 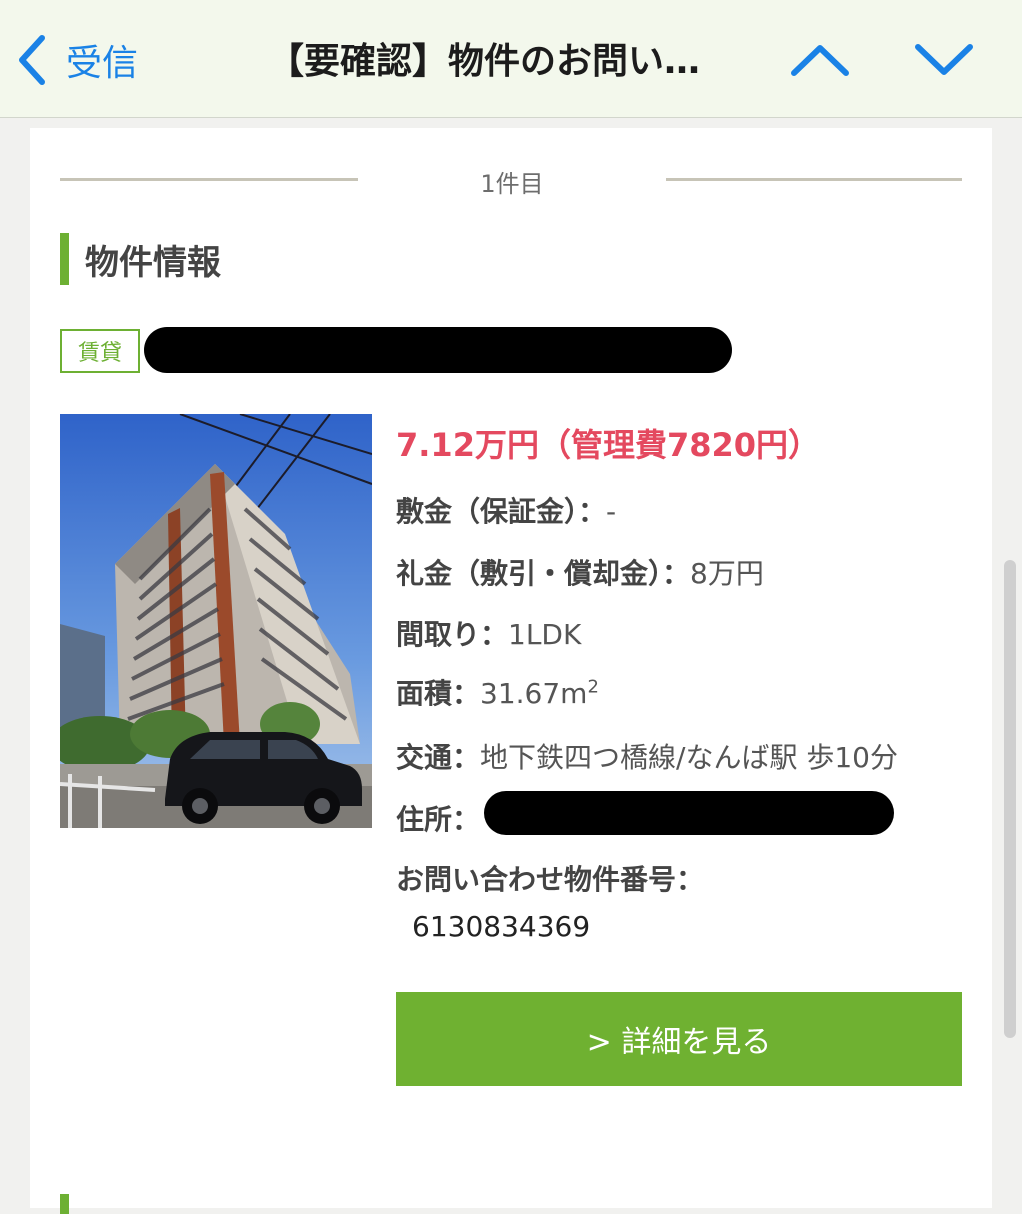 What do you see at coordinates (1010, 799) in the screenshot?
I see `scrollbar` at bounding box center [1010, 799].